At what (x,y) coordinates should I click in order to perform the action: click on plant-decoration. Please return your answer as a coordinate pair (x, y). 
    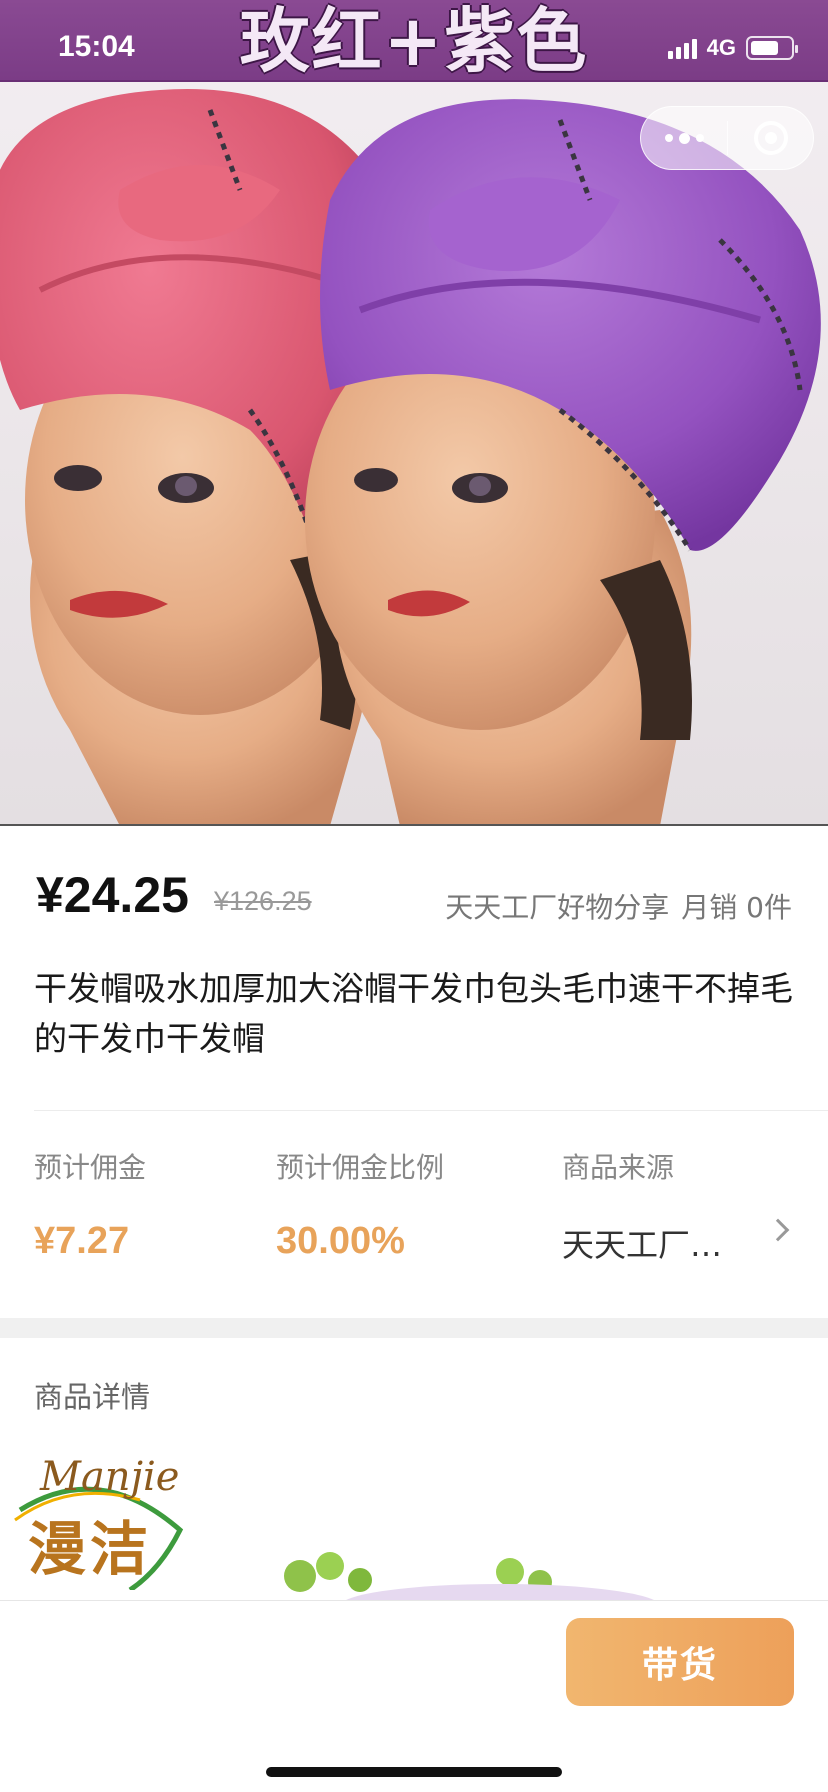
    Looking at the image, I should click on (469, 1576).